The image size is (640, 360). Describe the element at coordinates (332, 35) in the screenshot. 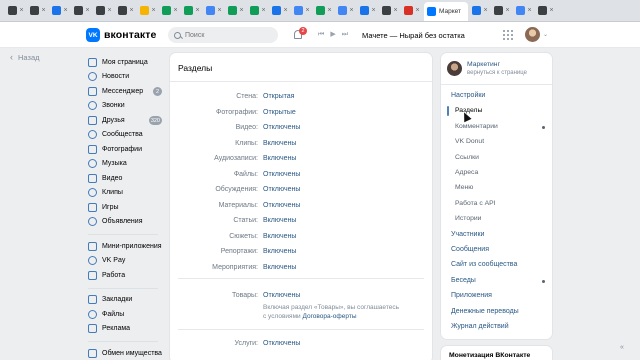

I see `play-icon: ▶` at that location.